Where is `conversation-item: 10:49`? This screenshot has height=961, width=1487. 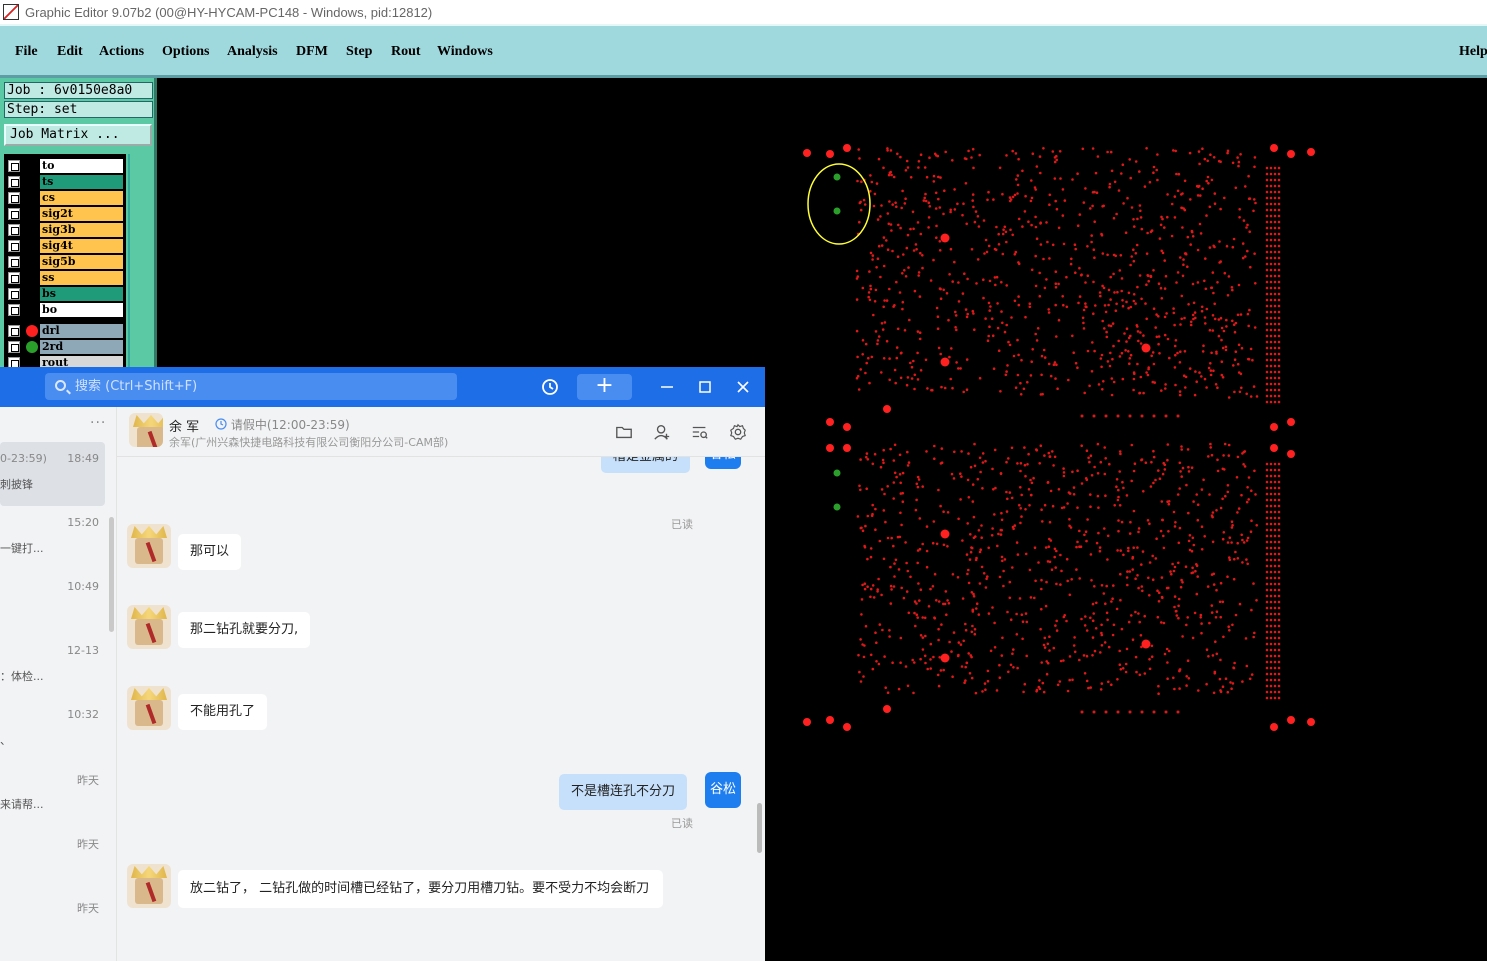 conversation-item: 10:49 is located at coordinates (52, 600).